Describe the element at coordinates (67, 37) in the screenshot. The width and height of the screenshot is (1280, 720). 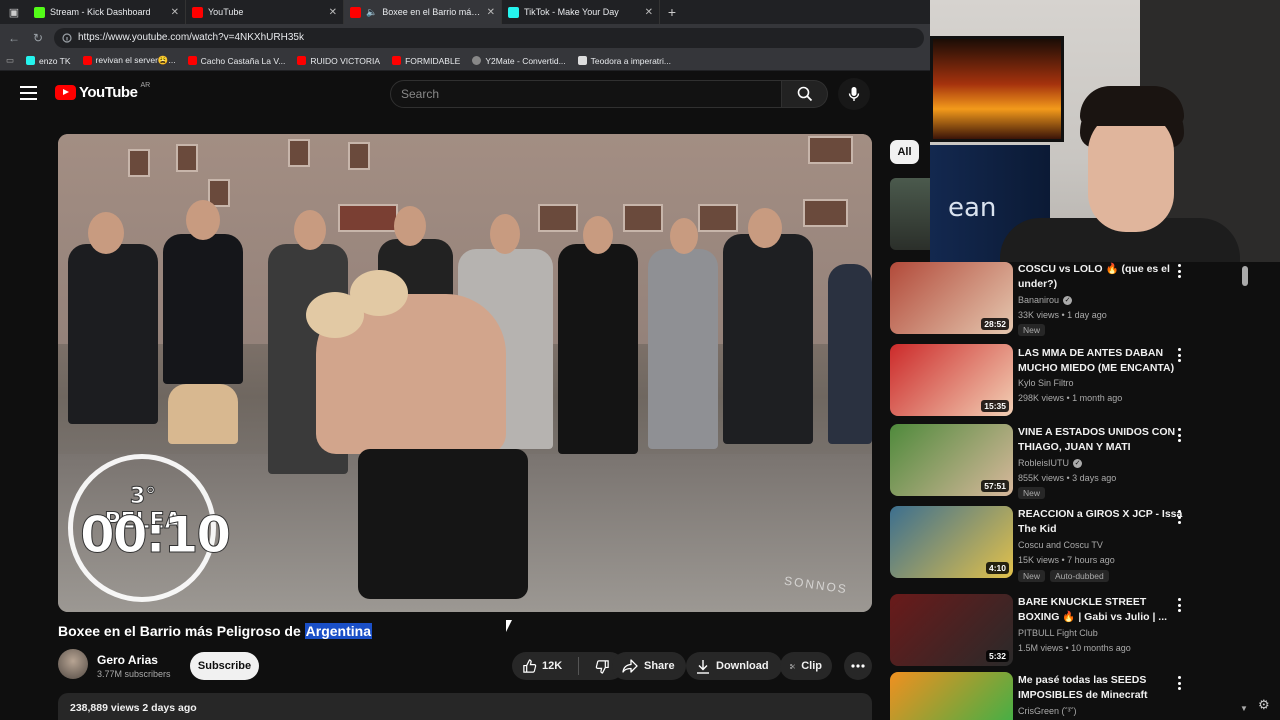
I see `site-info-icon` at that location.